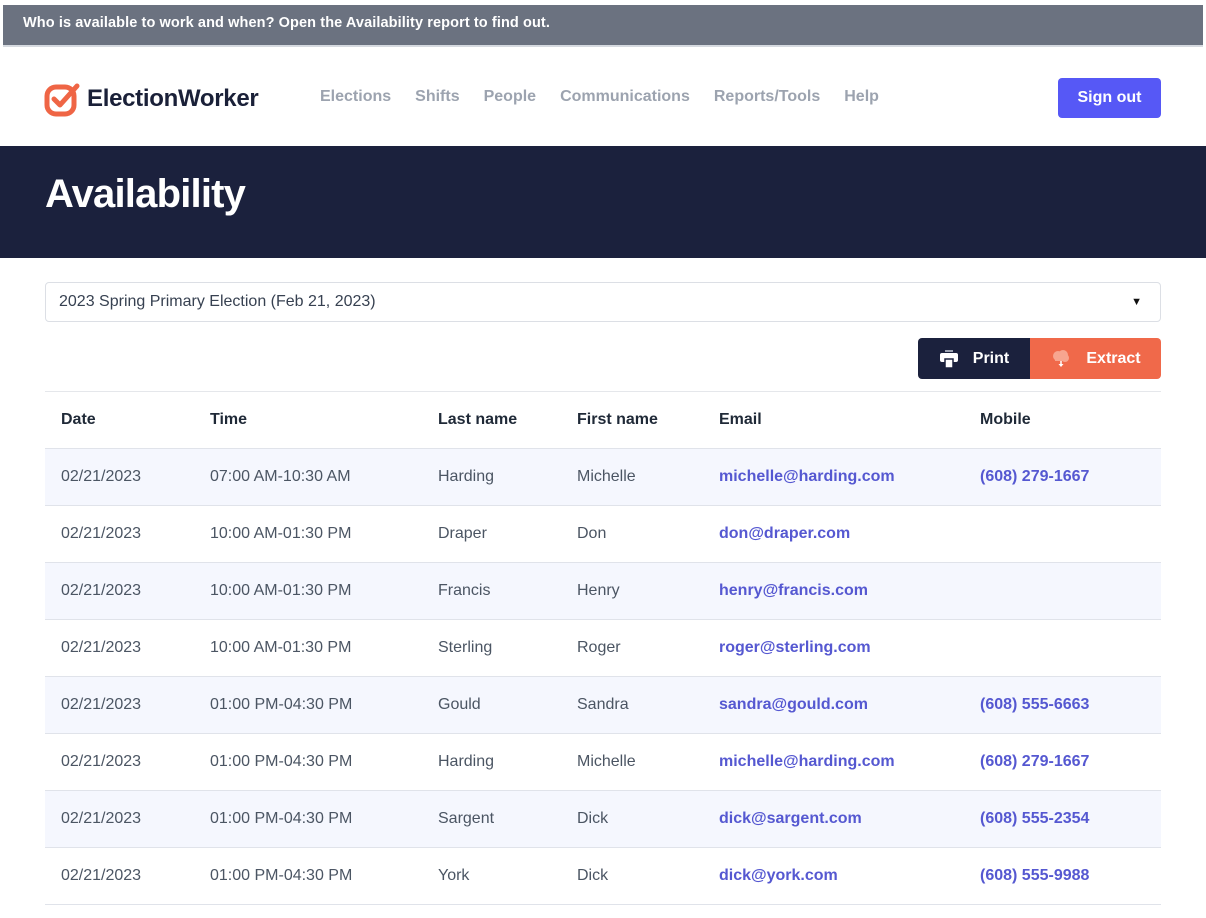  I want to click on cell-email: dick@york.com, so click(833, 876).